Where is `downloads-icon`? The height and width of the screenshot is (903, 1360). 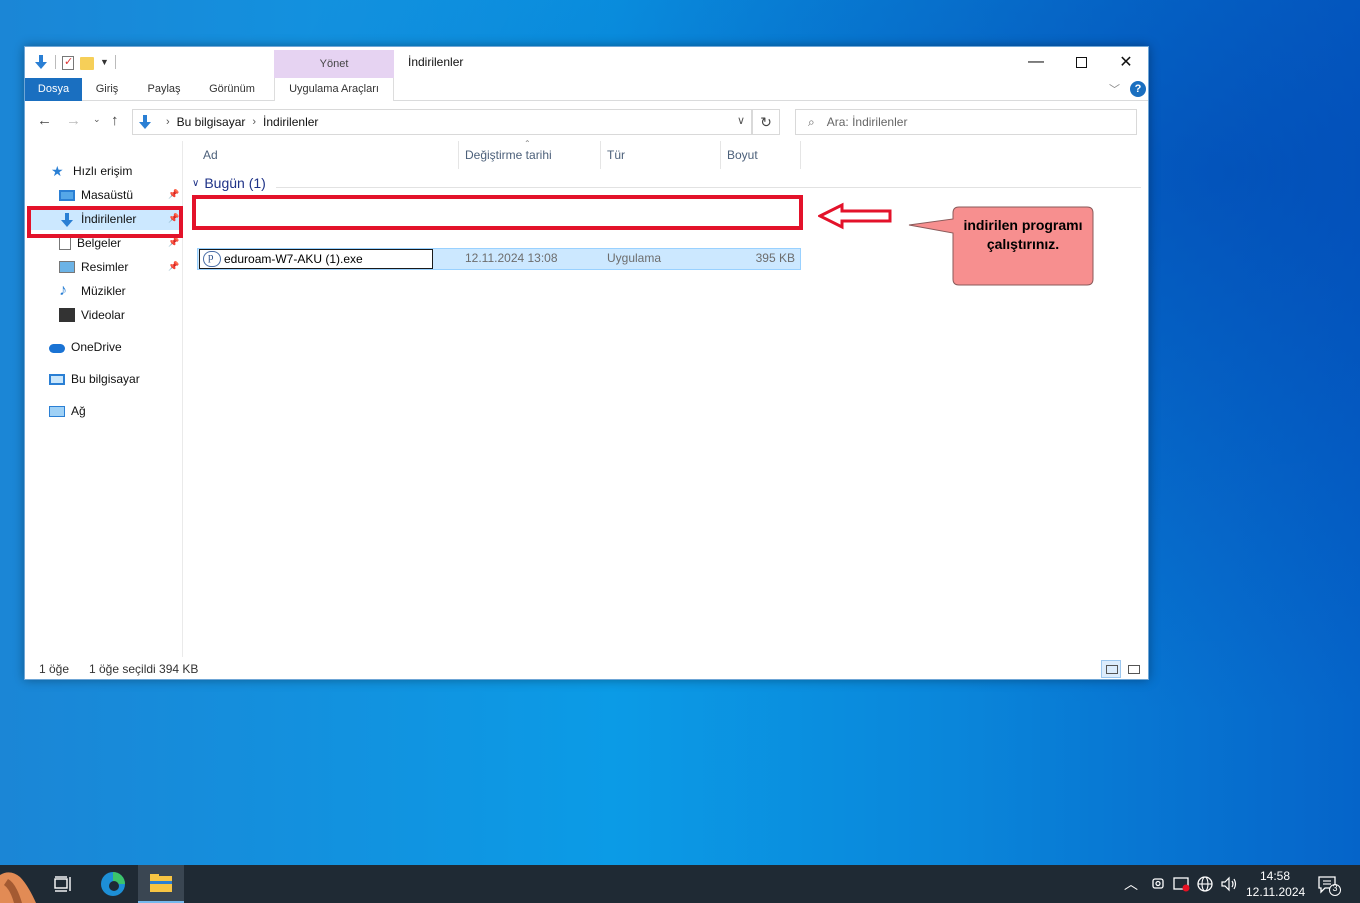
downloads-icon is located at coordinates (41, 62).